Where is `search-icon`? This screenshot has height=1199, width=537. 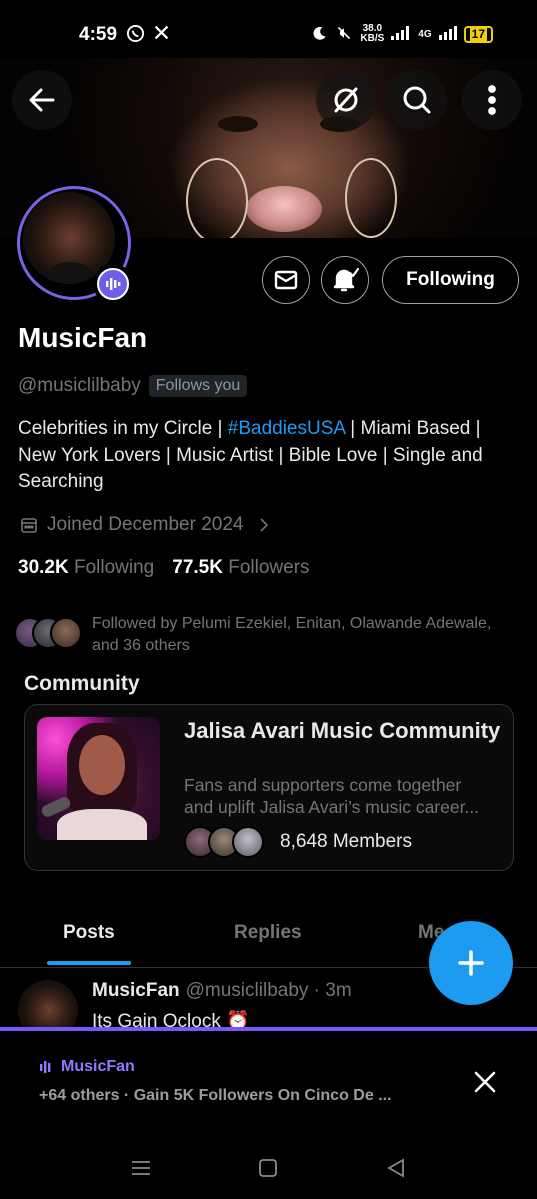
search-icon is located at coordinates (417, 100).